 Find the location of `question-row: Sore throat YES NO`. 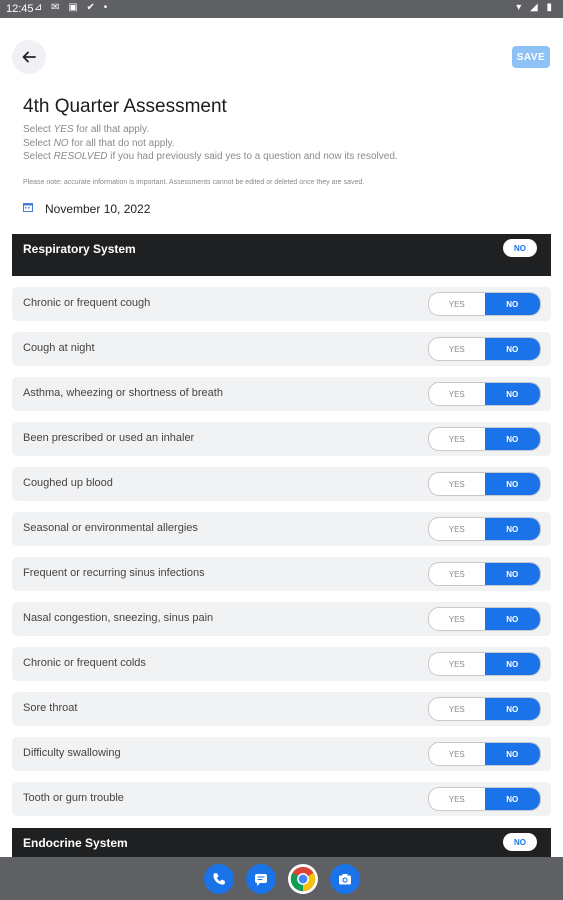

question-row: Sore throat YES NO is located at coordinates (281, 709).